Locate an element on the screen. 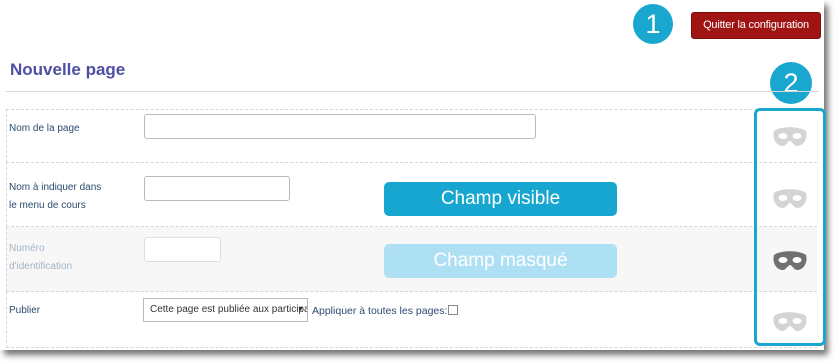  callout-marker-2: 2 is located at coordinates (791, 83).